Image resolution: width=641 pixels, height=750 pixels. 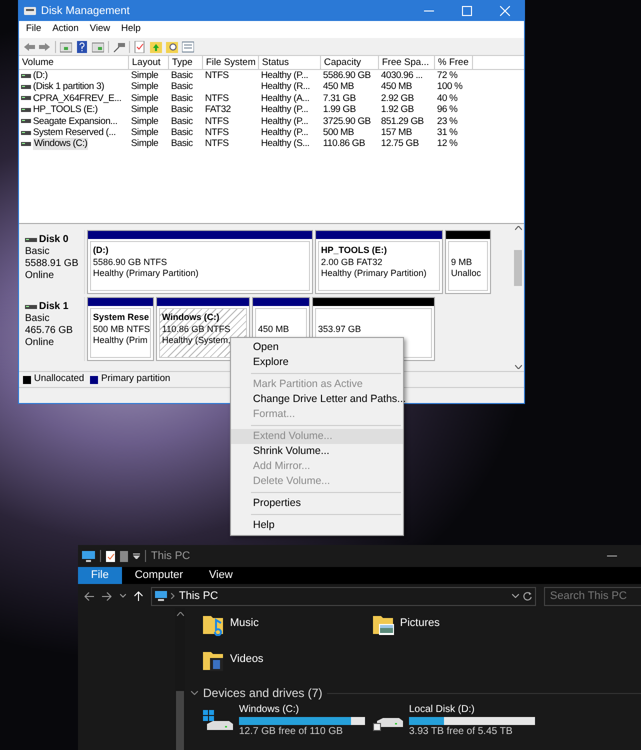 I want to click on column-header: Layout, so click(x=149, y=62).